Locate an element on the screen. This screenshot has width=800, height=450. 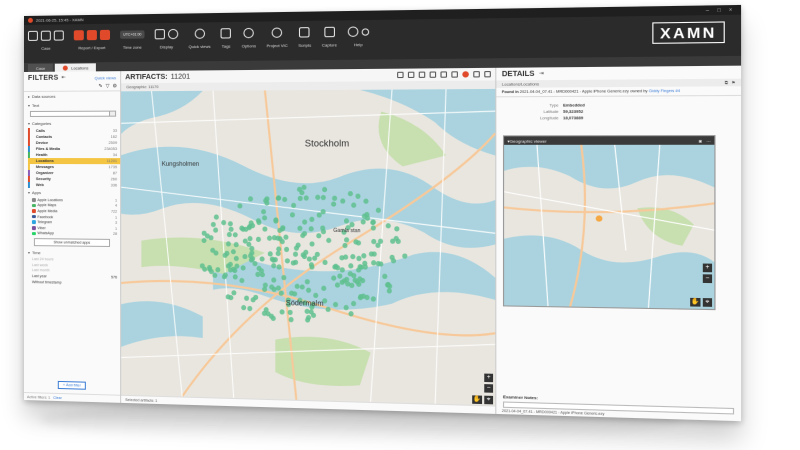
geo-zoom-out-button: − is located at coordinates (707, 279).